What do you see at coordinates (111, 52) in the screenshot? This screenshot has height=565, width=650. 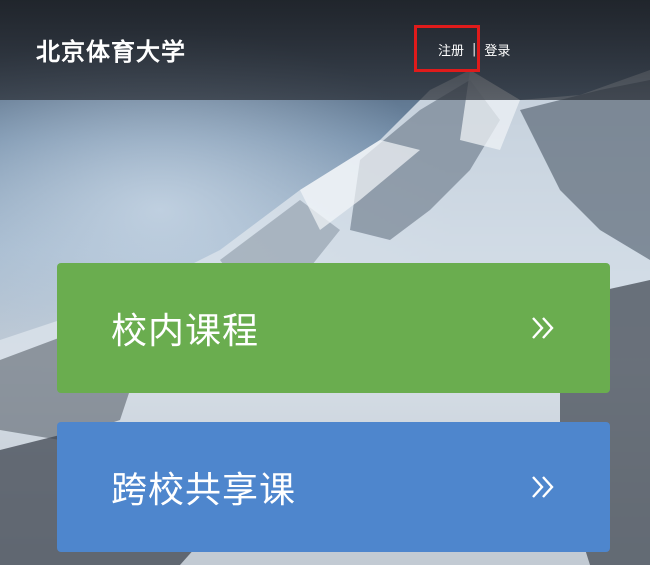 I see `site-title: 北京体育大学` at bounding box center [111, 52].